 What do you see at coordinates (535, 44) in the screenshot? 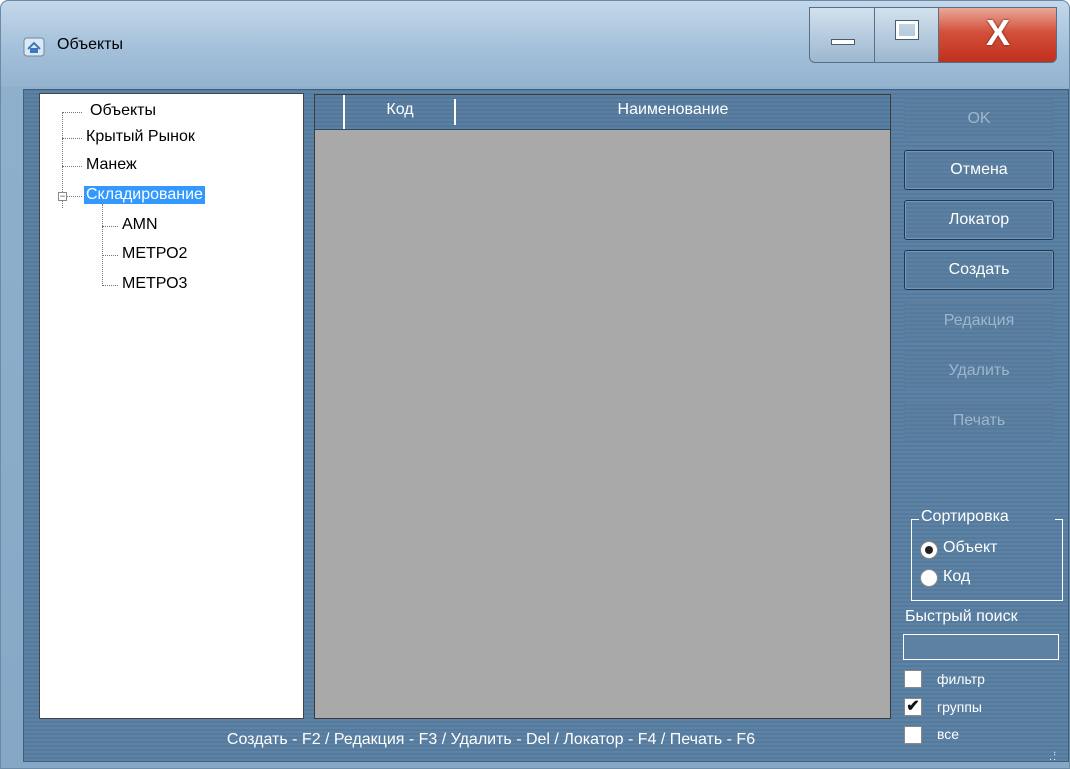
I see `title-bar: Объекты X` at bounding box center [535, 44].